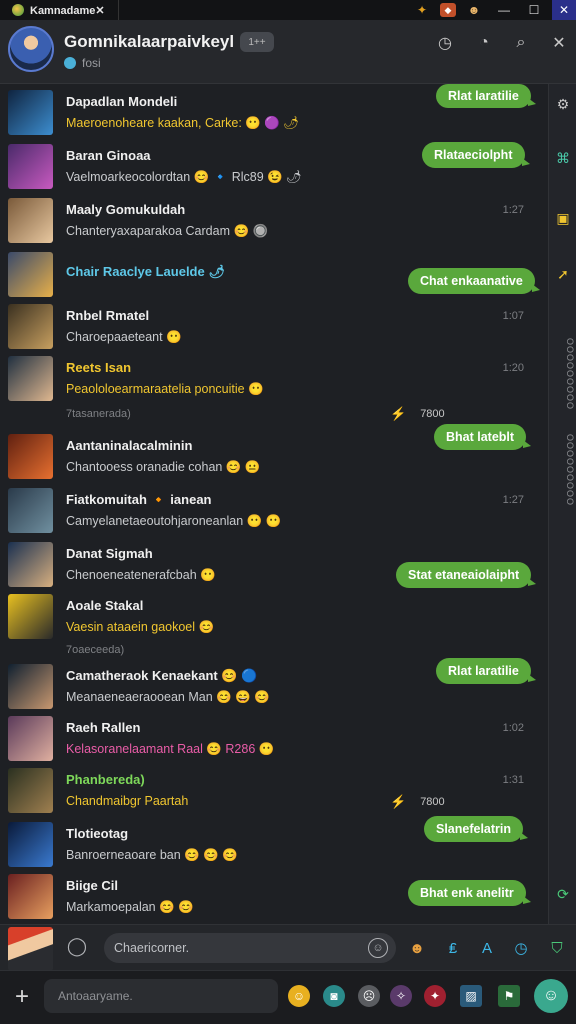  Describe the element at coordinates (563, 104) in the screenshot. I see `settings-icon: ⚙` at that location.